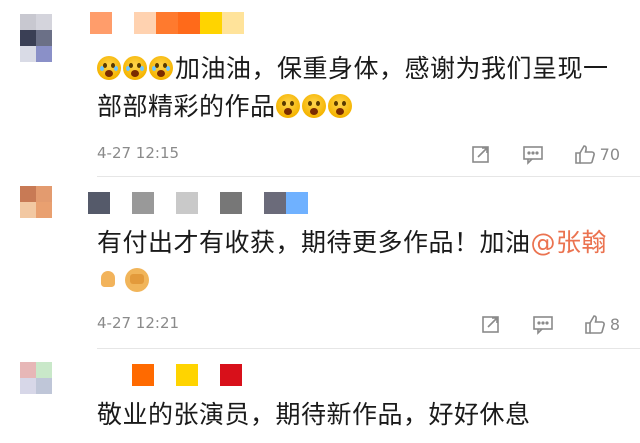  What do you see at coordinates (109, 280) in the screenshot?
I see `flexed-biceps-icon` at bounding box center [109, 280].